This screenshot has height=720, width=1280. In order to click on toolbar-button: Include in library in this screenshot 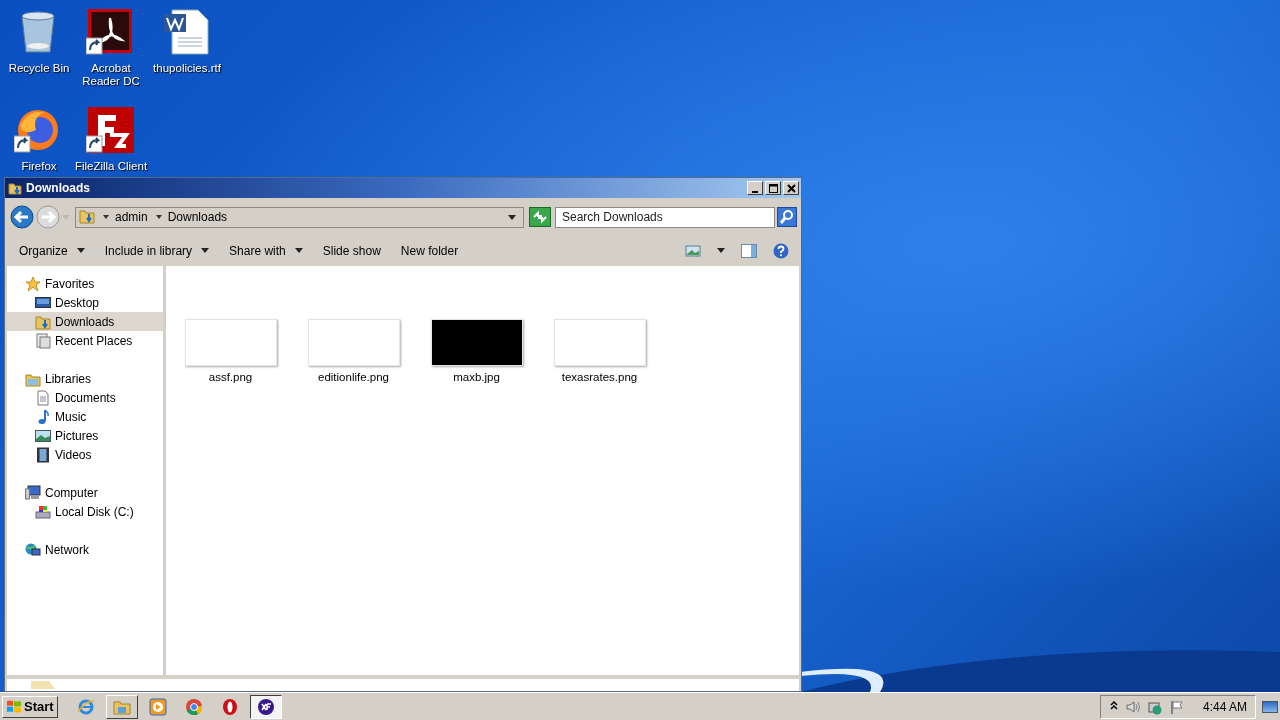, I will do `click(157, 250)`.